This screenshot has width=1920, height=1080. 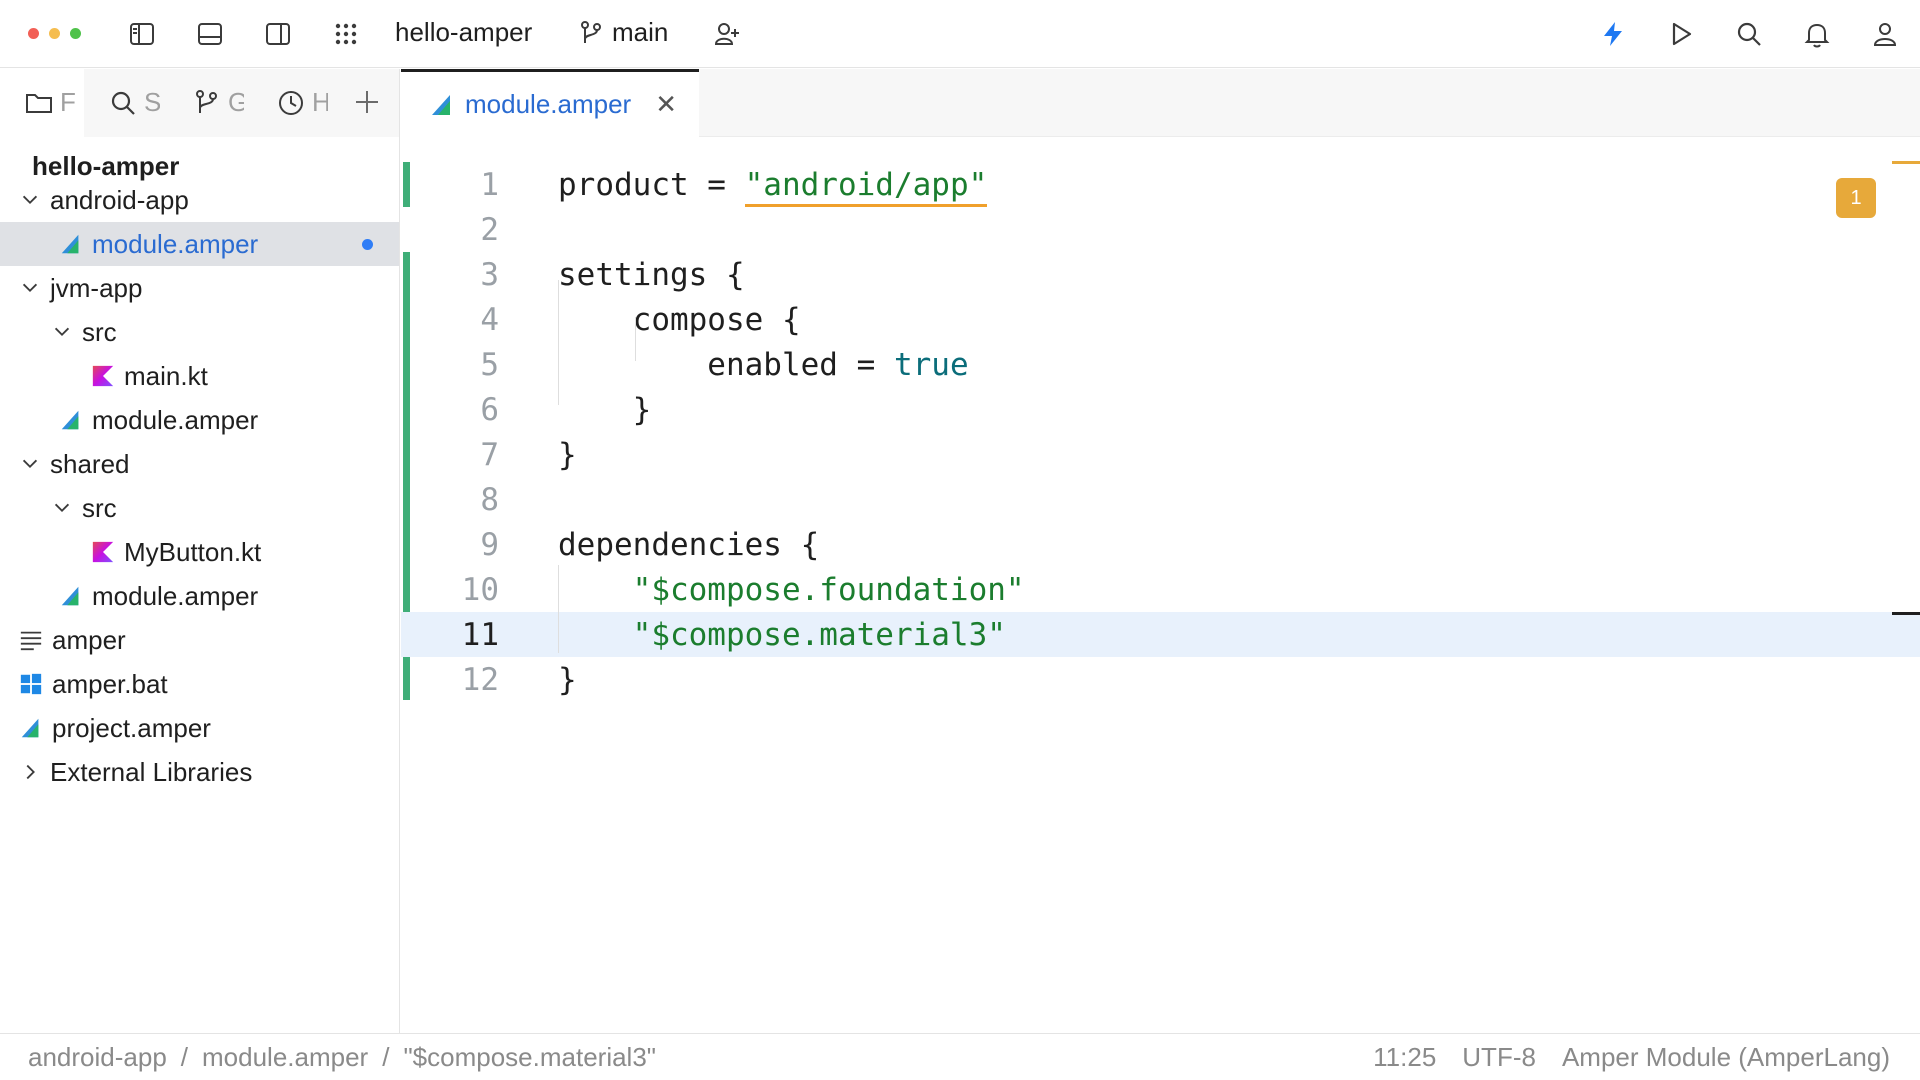 I want to click on line-number: 2, so click(x=489, y=229).